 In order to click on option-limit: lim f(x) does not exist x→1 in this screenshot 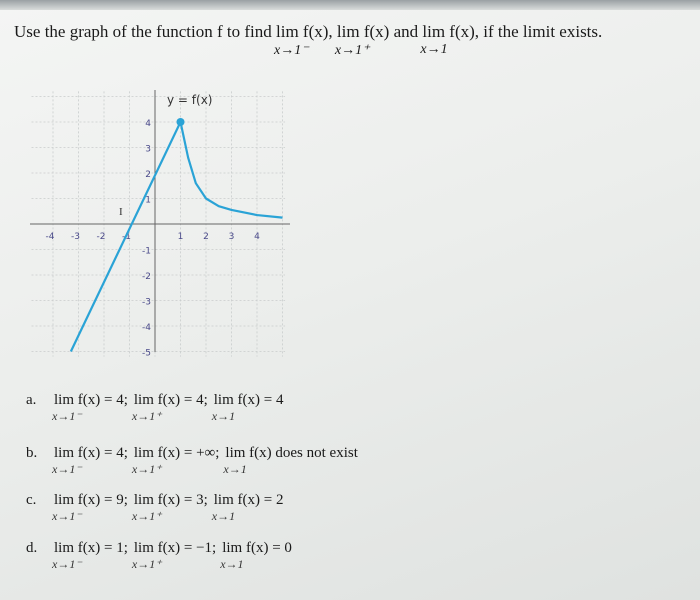, I will do `click(290, 460)`.